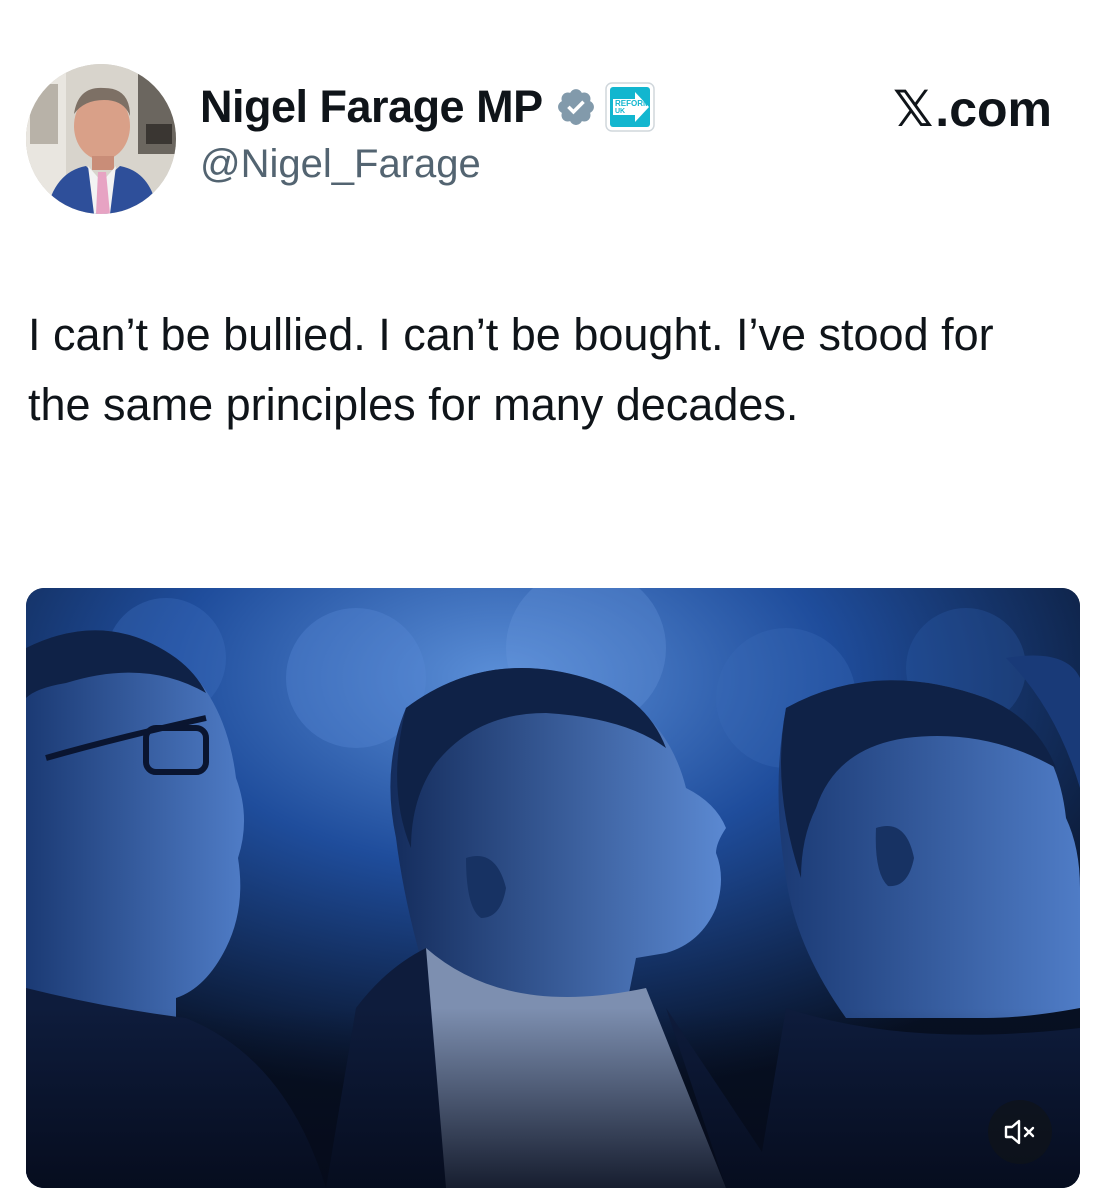 This screenshot has width=1106, height=1200. Describe the element at coordinates (632, 103) in the screenshot. I see `affiliate-text-line1: REFORM` at that location.